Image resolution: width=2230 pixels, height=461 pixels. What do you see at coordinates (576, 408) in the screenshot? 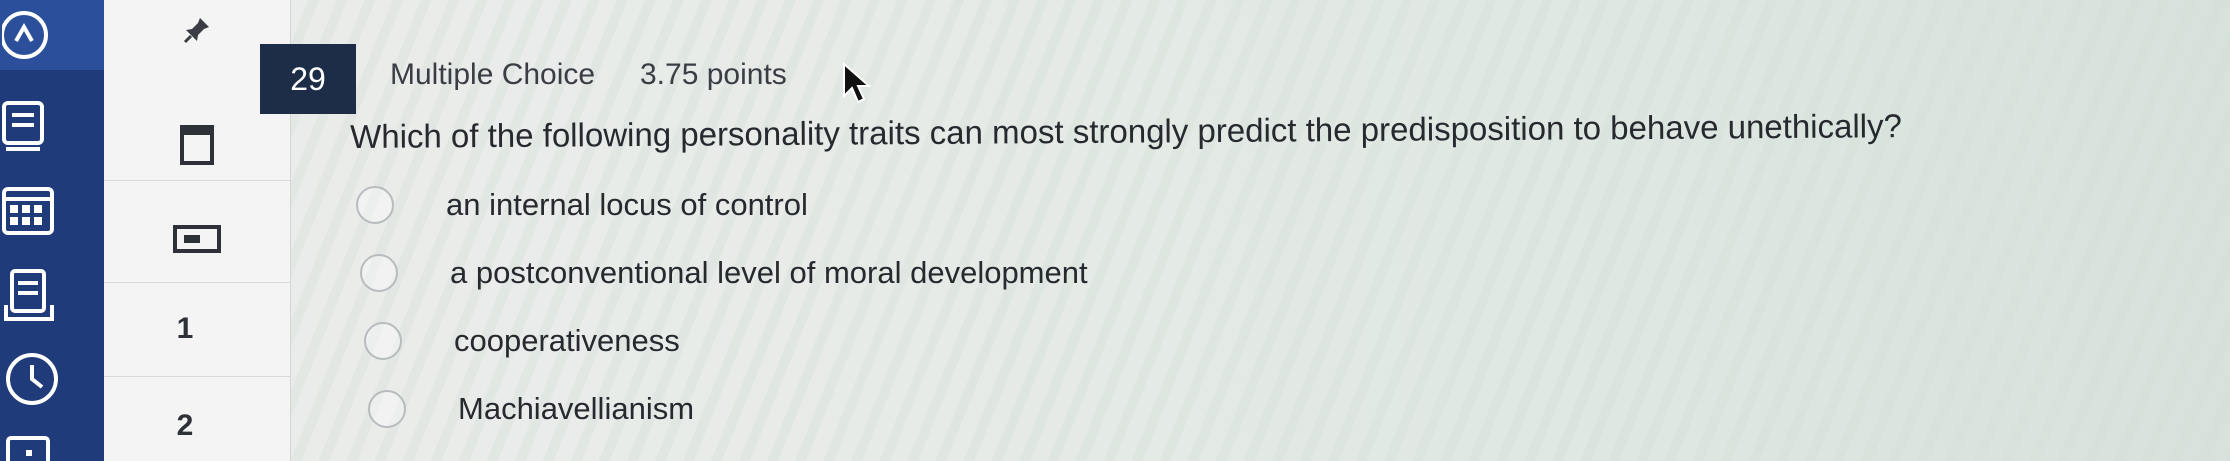
I see `answer-option-label: Machiavellianism` at bounding box center [576, 408].